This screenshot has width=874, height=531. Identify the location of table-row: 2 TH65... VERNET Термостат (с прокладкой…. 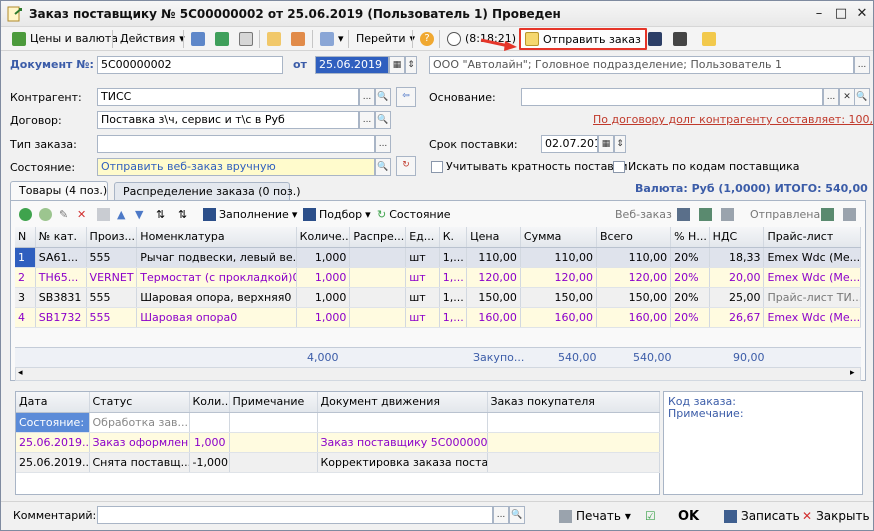
(438, 277).